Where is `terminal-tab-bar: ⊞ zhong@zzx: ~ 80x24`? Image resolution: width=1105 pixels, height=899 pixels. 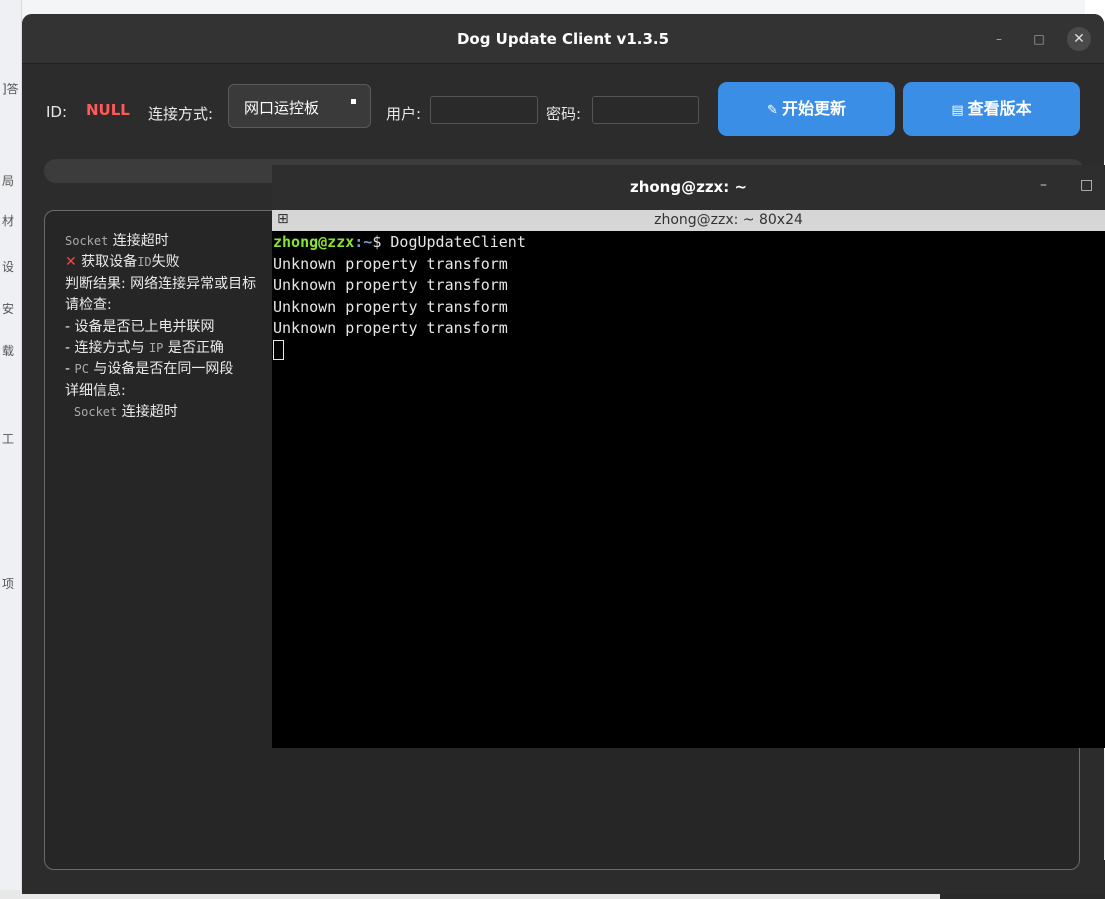 terminal-tab-bar: ⊞ zhong@zzx: ~ 80x24 is located at coordinates (688, 220).